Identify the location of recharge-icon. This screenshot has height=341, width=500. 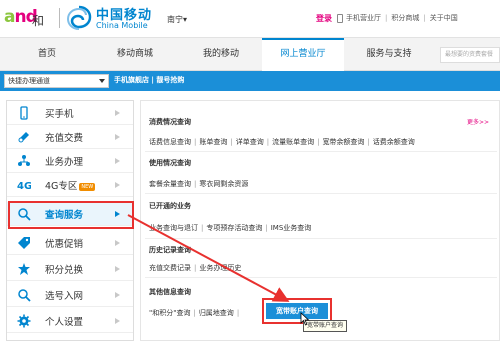
(23, 137).